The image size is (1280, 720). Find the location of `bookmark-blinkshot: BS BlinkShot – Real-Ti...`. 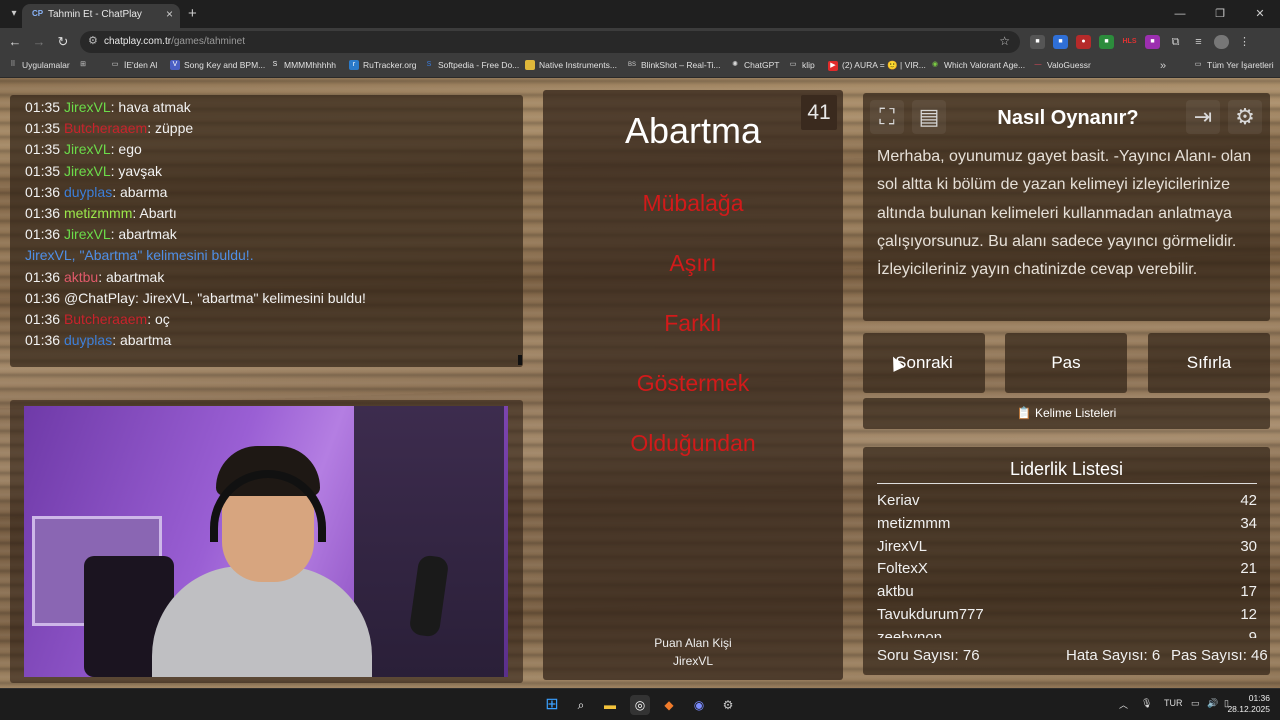

bookmark-blinkshot: BS BlinkShot – Real-Ti... is located at coordinates (674, 65).